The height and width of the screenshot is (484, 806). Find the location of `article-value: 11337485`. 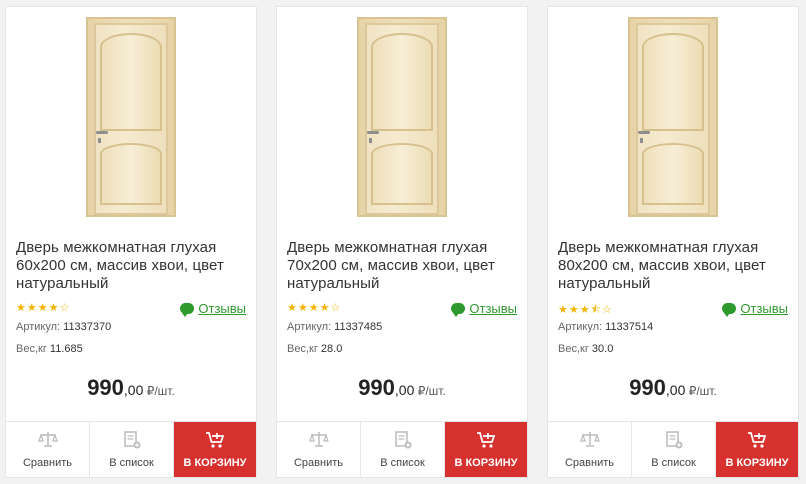

article-value: 11337485 is located at coordinates (358, 327).